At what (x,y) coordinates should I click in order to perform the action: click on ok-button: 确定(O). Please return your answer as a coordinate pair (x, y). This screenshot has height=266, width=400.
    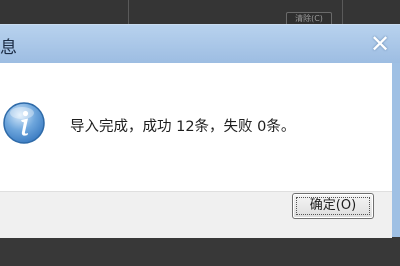
    Looking at the image, I should click on (333, 206).